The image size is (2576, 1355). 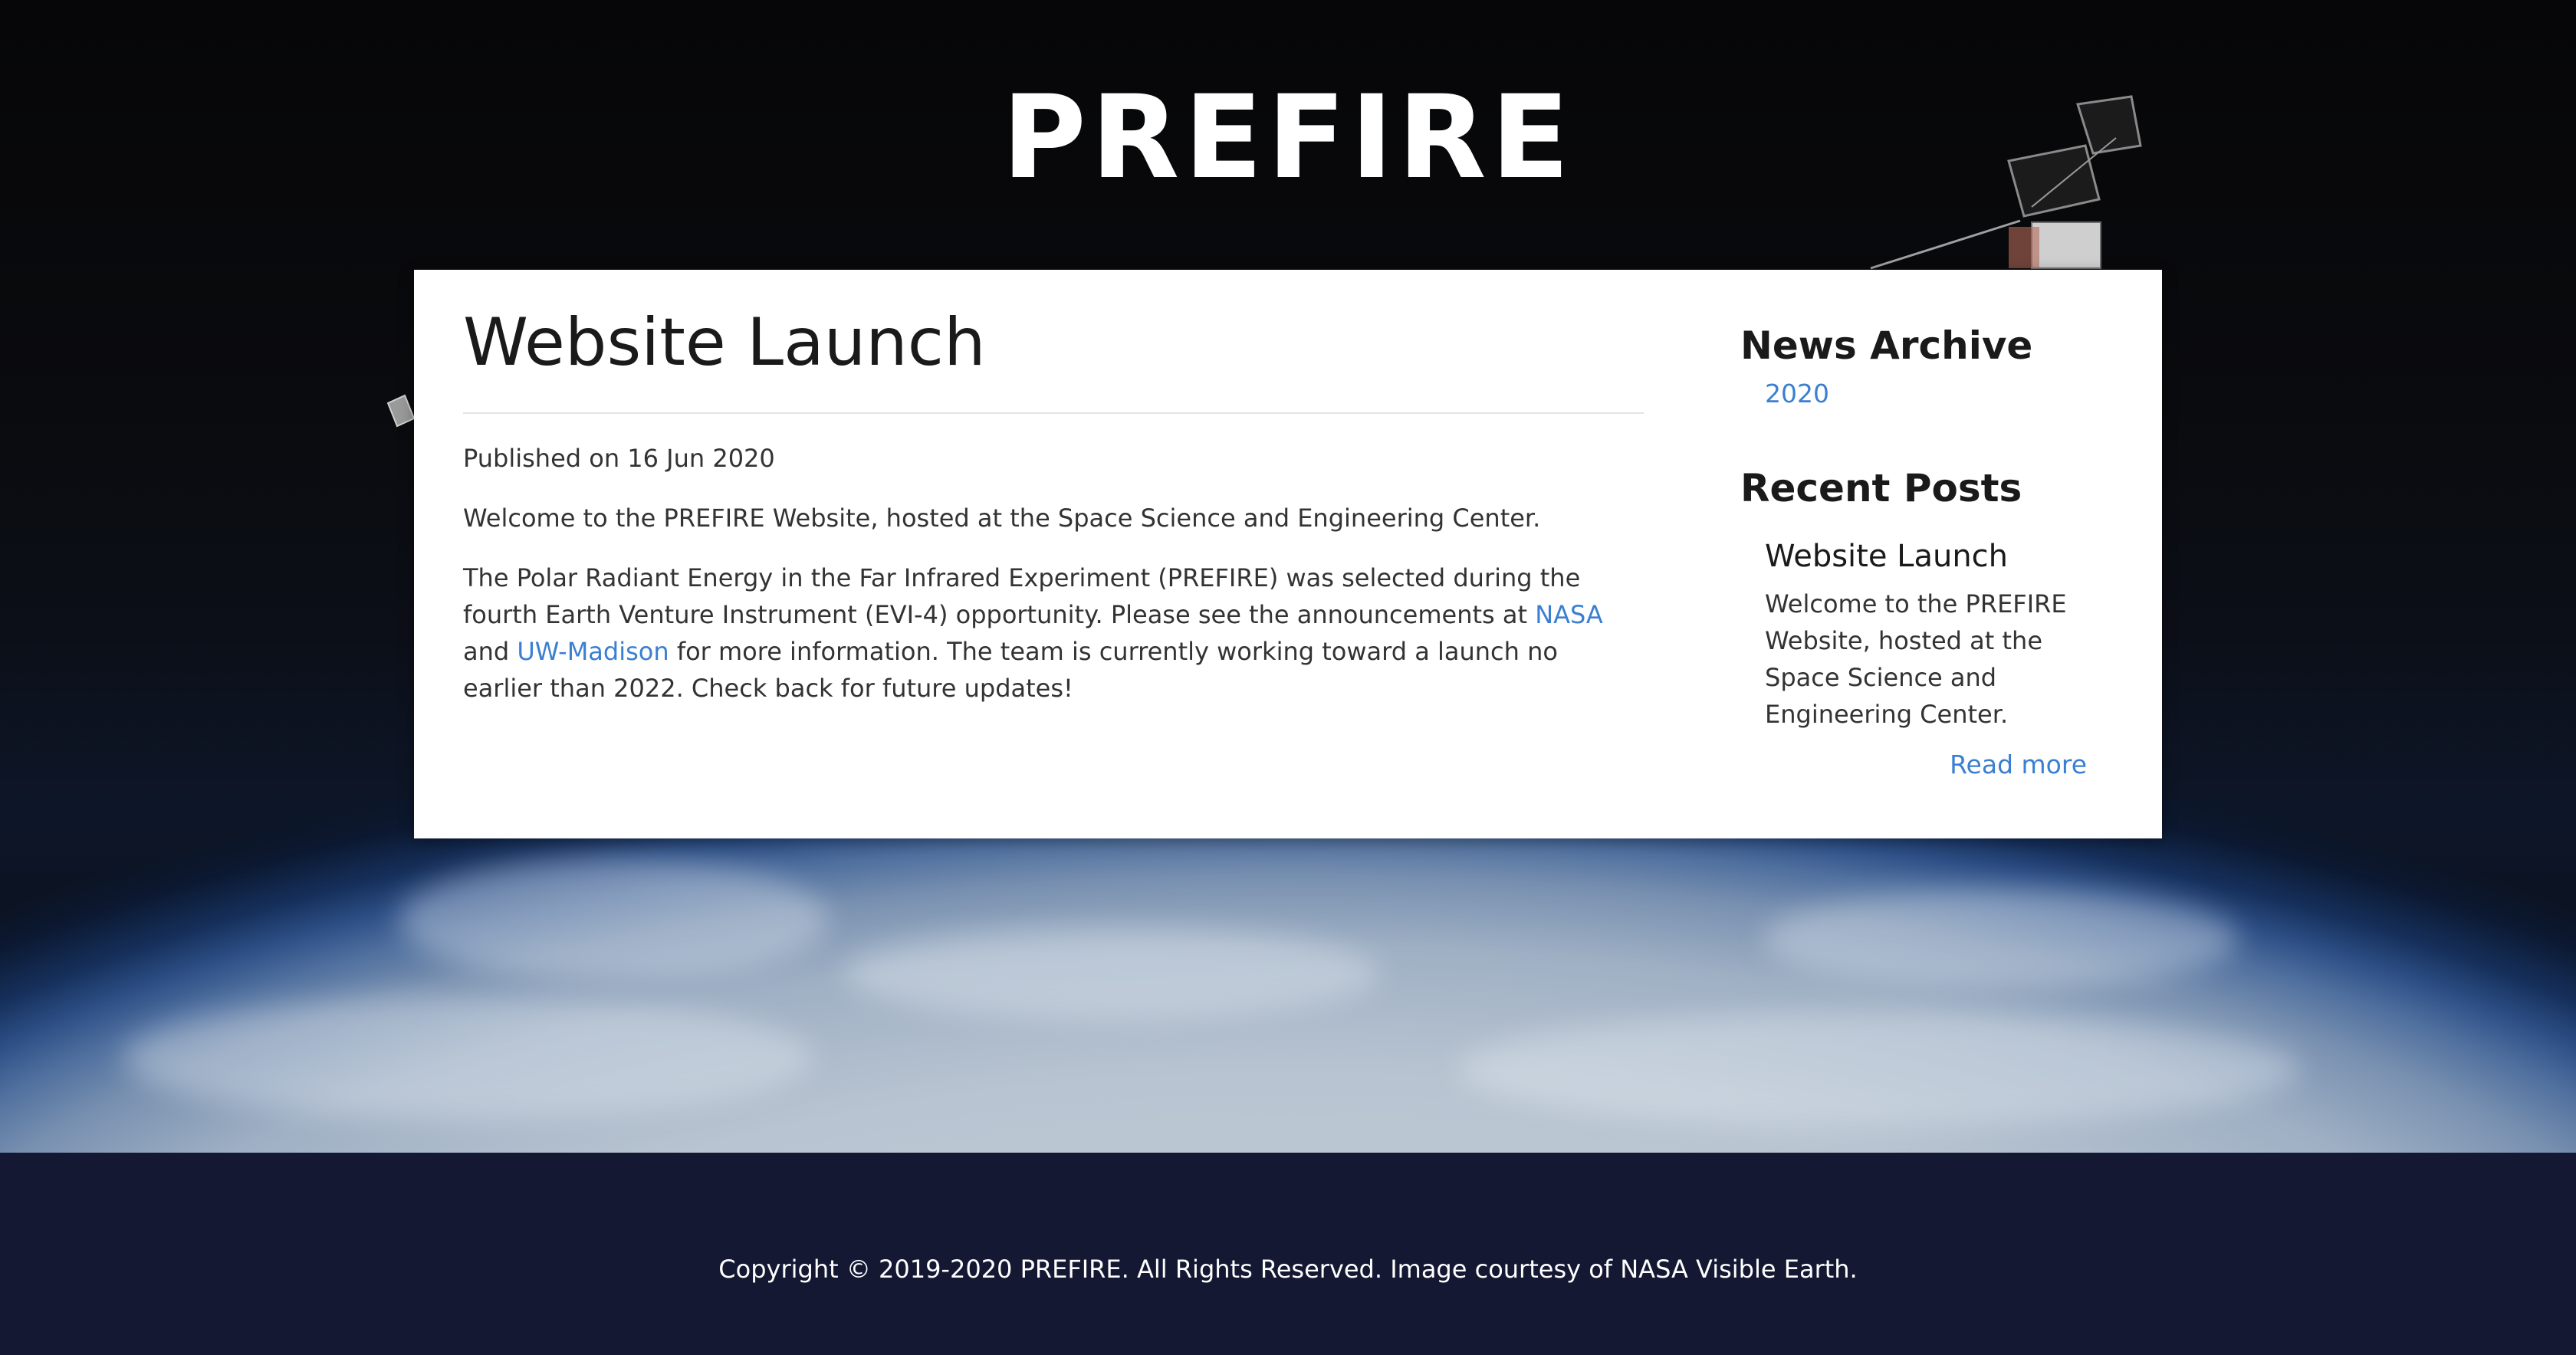 What do you see at coordinates (1881, 488) in the screenshot?
I see `recent-posts-heading: Recent Posts` at bounding box center [1881, 488].